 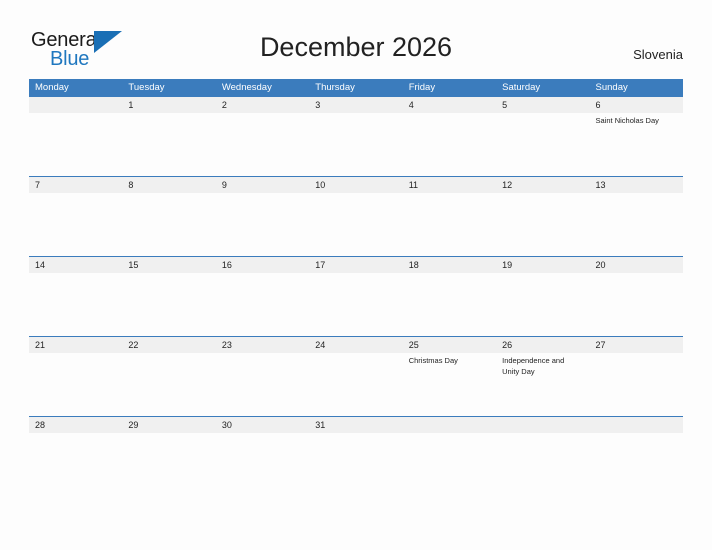 I want to click on calendar-day-cell: 31, so click(x=356, y=456).